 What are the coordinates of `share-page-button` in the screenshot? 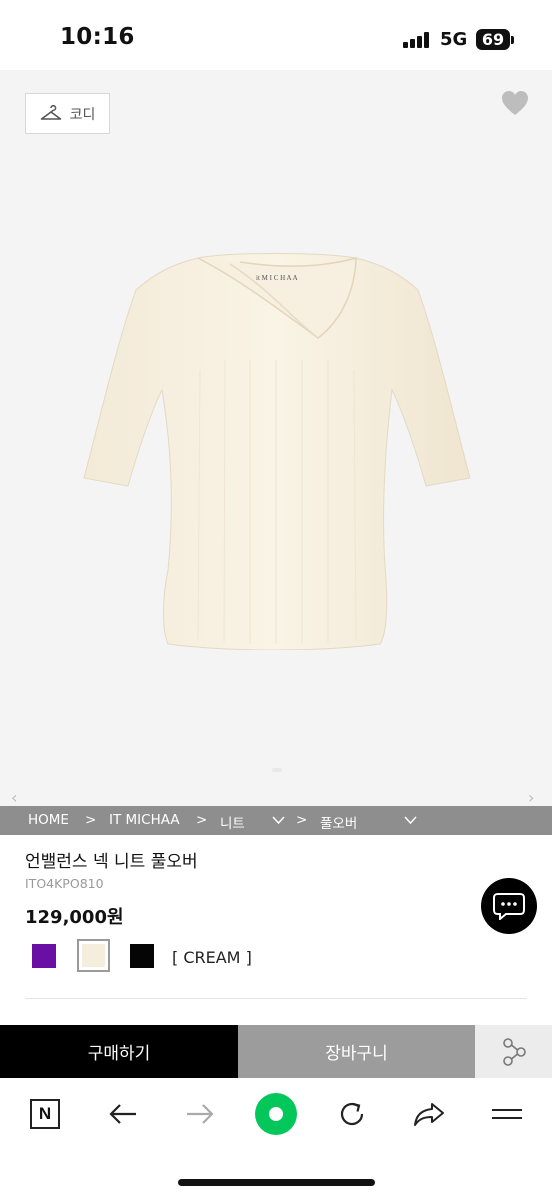 It's located at (429, 1114).